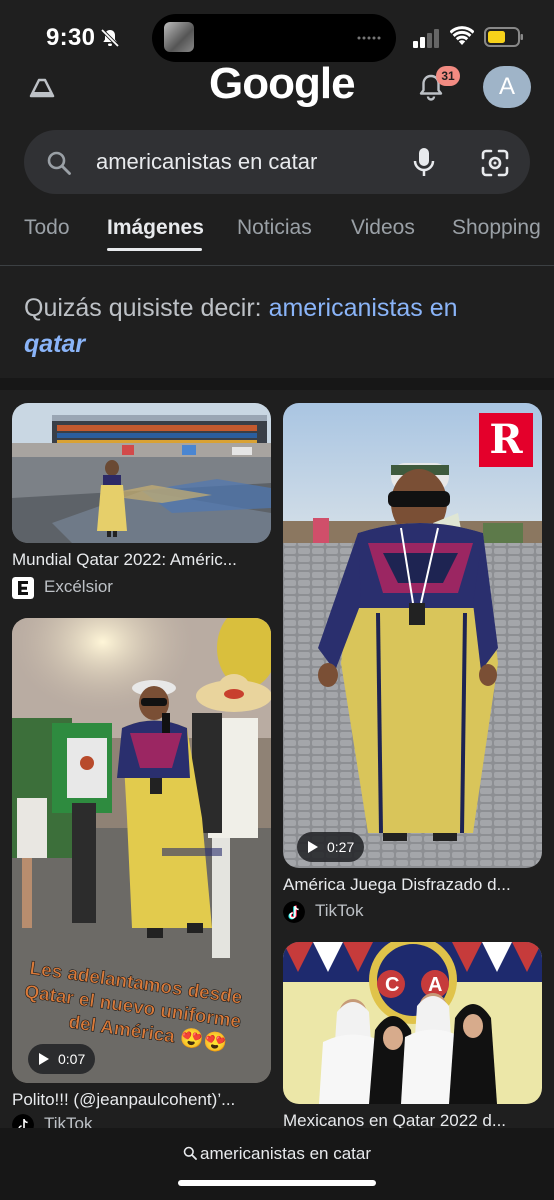  I want to click on tab-videos: Videos, so click(383, 228).